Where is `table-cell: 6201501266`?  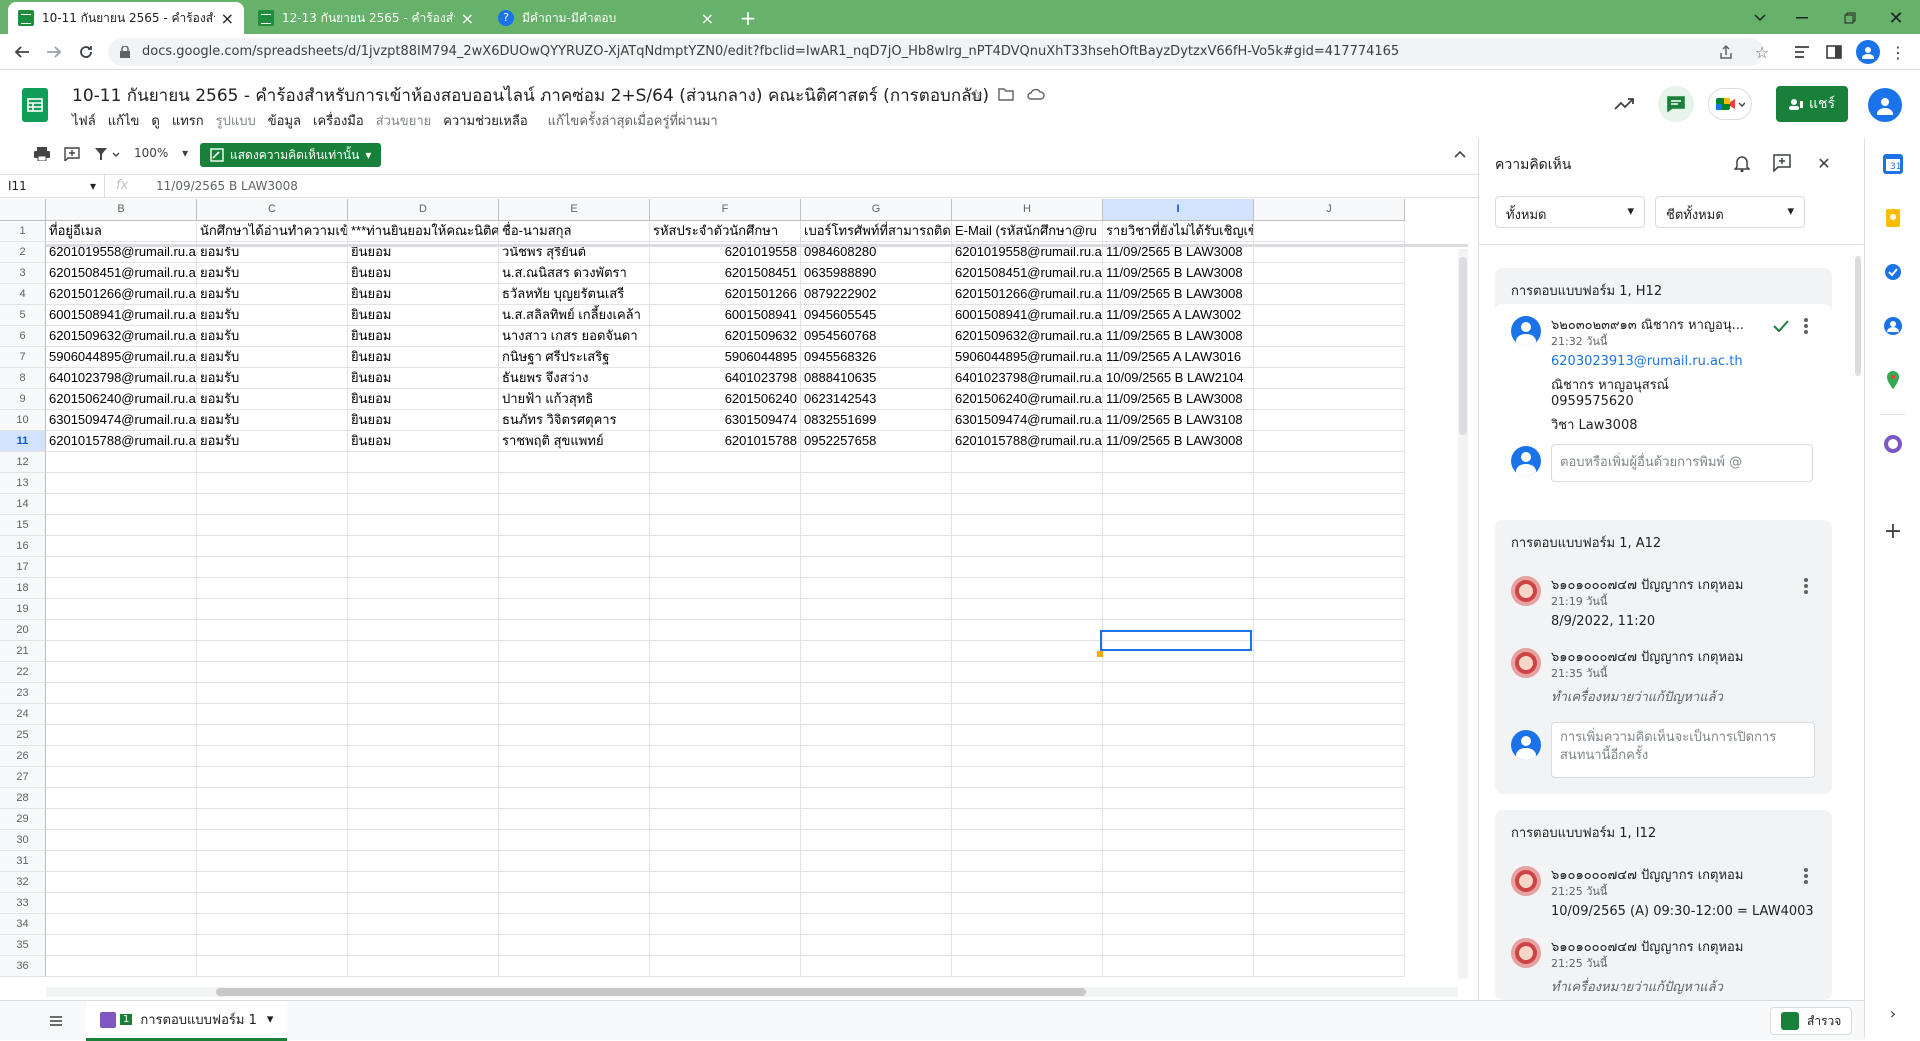
table-cell: 6201501266 is located at coordinates (725, 294).